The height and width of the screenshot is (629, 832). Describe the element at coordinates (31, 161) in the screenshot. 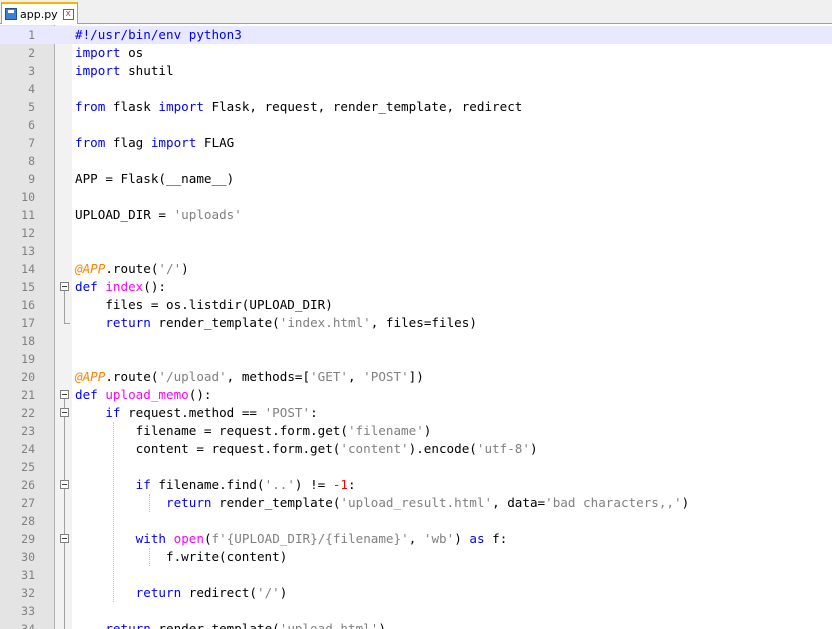

I see `line-number: 8` at that location.